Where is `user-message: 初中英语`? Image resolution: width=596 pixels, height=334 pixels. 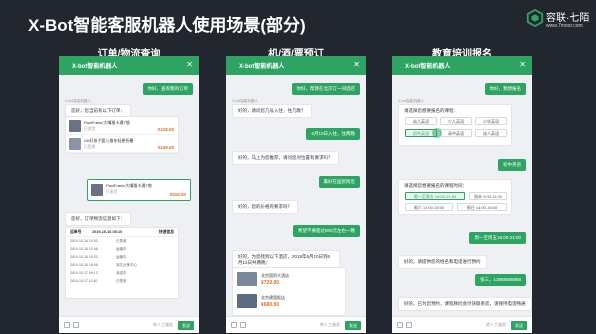
user-message: 初中英语 is located at coordinates (512, 165).